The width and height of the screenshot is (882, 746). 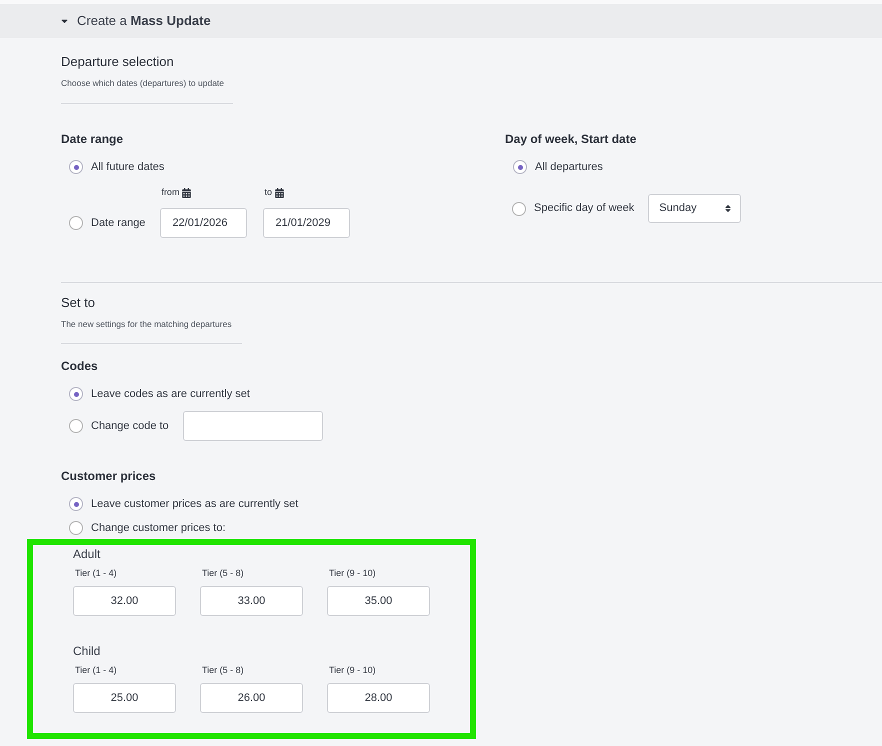 What do you see at coordinates (251, 698) in the screenshot?
I see `price-field: 26.00` at bounding box center [251, 698].